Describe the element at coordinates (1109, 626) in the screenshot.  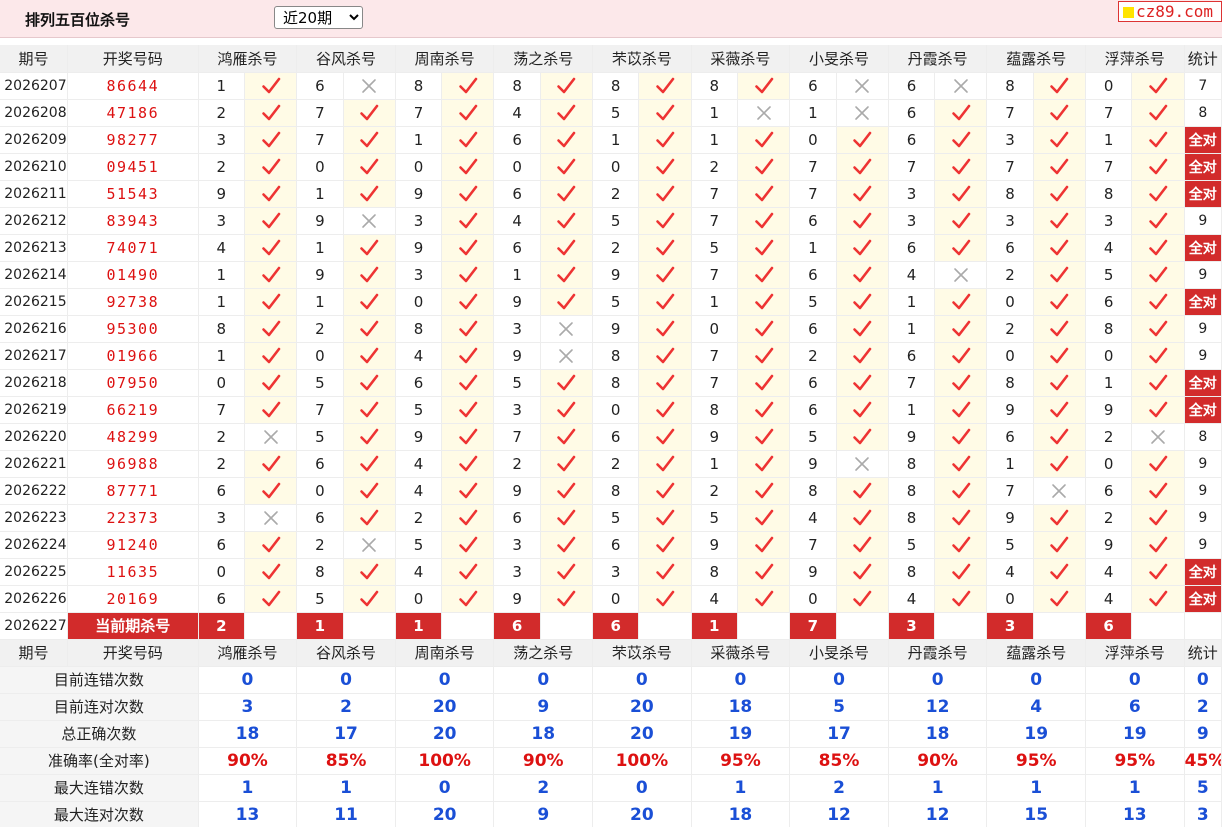
I see `current-kill-number: 6` at that location.